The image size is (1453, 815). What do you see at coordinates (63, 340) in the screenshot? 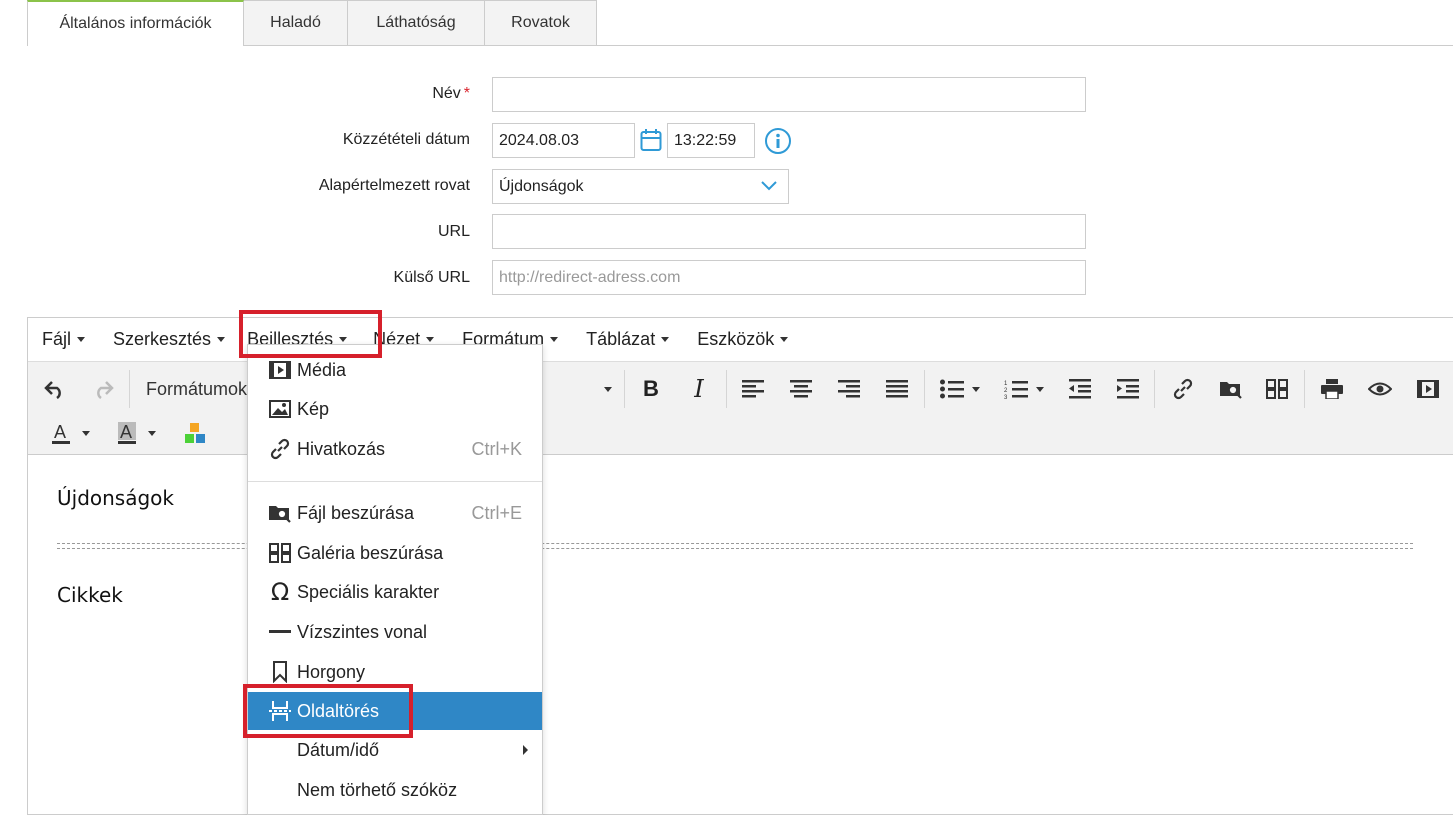
I see `menu-file: Fájl` at bounding box center [63, 340].